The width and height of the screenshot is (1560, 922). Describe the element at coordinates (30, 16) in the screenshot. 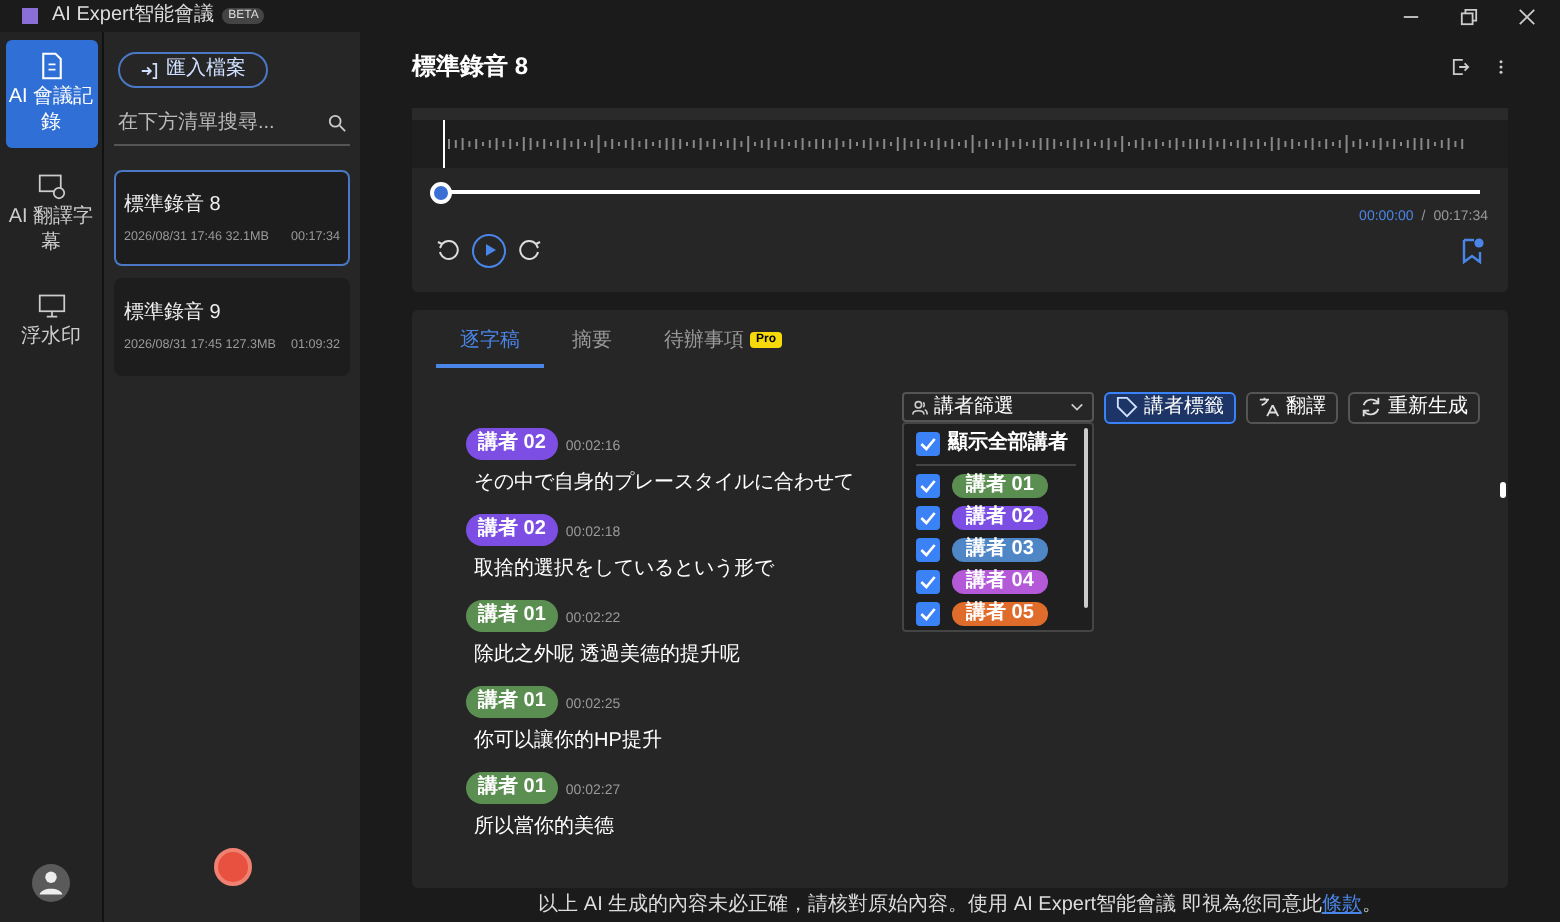

I see `app-logo-icon` at that location.